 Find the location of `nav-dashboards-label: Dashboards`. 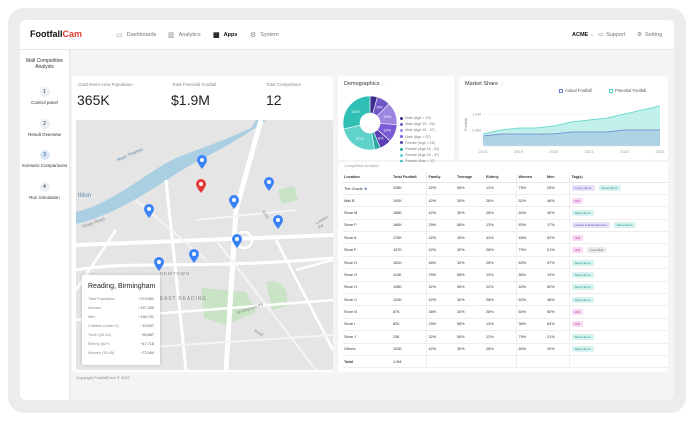

nav-dashboards-label: Dashboards is located at coordinates (141, 35).